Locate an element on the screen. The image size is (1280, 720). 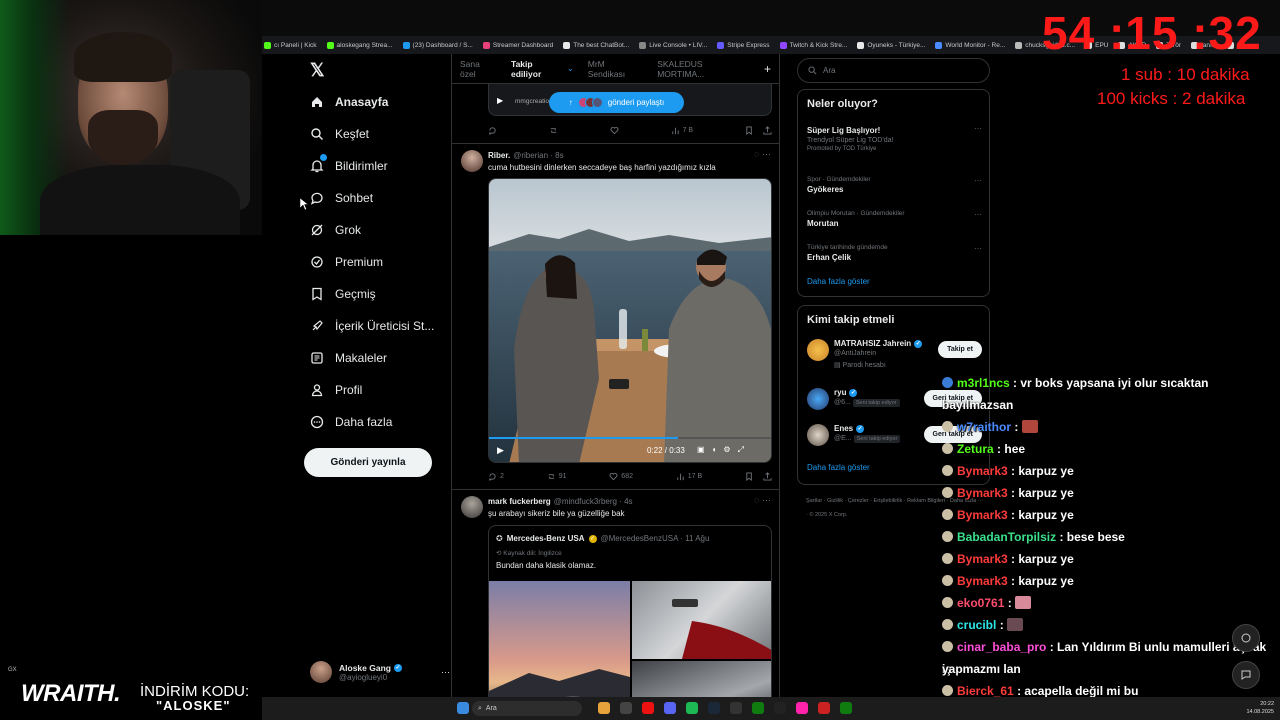
nav-item-daha-fazla: Daha fazla is located at coordinates (351, 422).